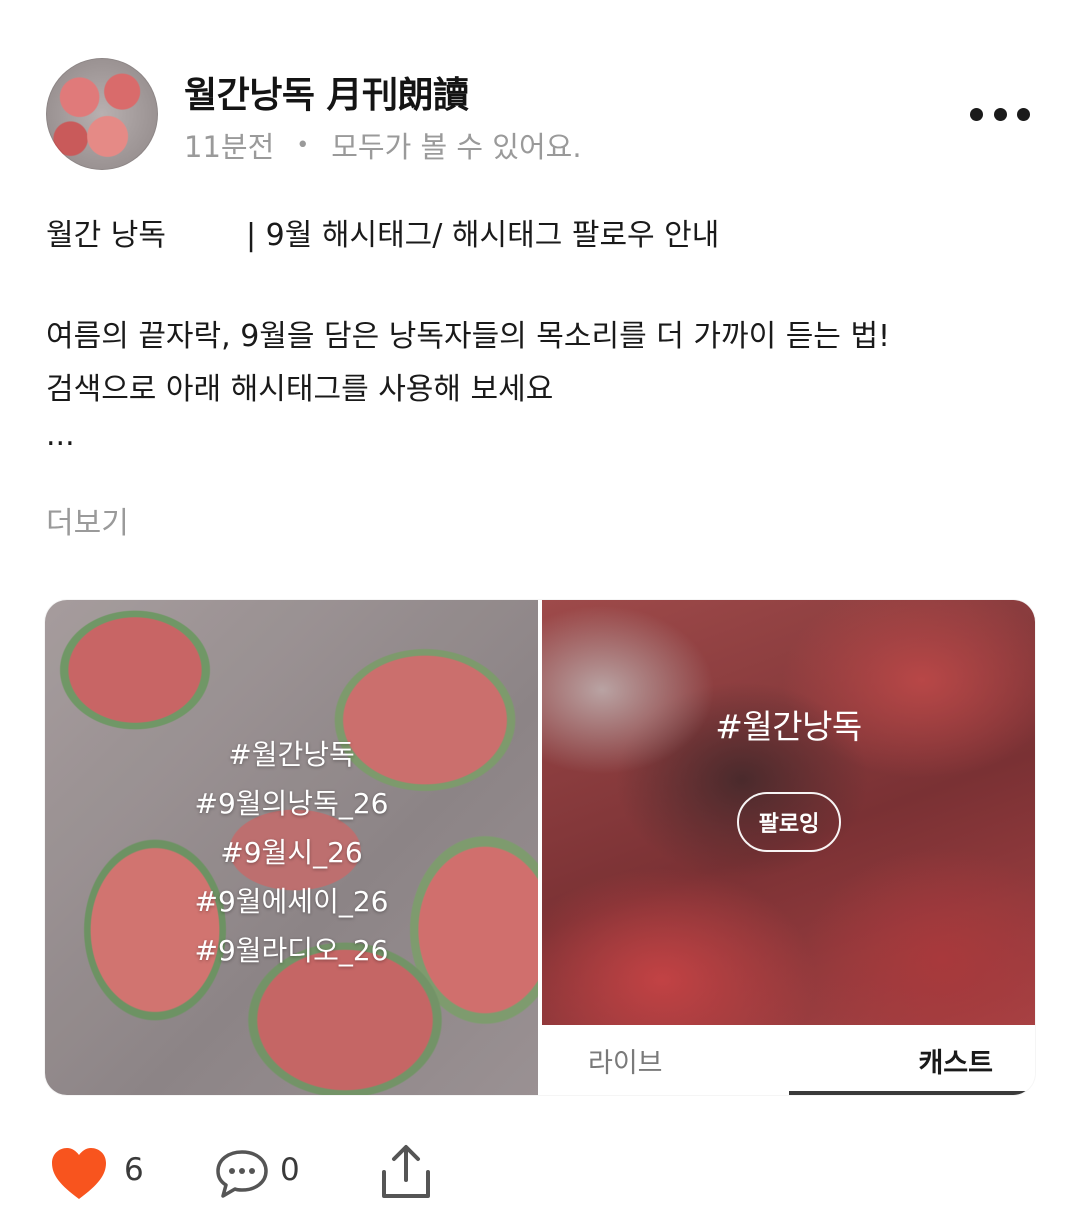 The height and width of the screenshot is (1232, 1080). Describe the element at coordinates (483, 235) in the screenshot. I see `title-right: | 9월 해시태그/ 해시태그 팔로우 안내` at that location.